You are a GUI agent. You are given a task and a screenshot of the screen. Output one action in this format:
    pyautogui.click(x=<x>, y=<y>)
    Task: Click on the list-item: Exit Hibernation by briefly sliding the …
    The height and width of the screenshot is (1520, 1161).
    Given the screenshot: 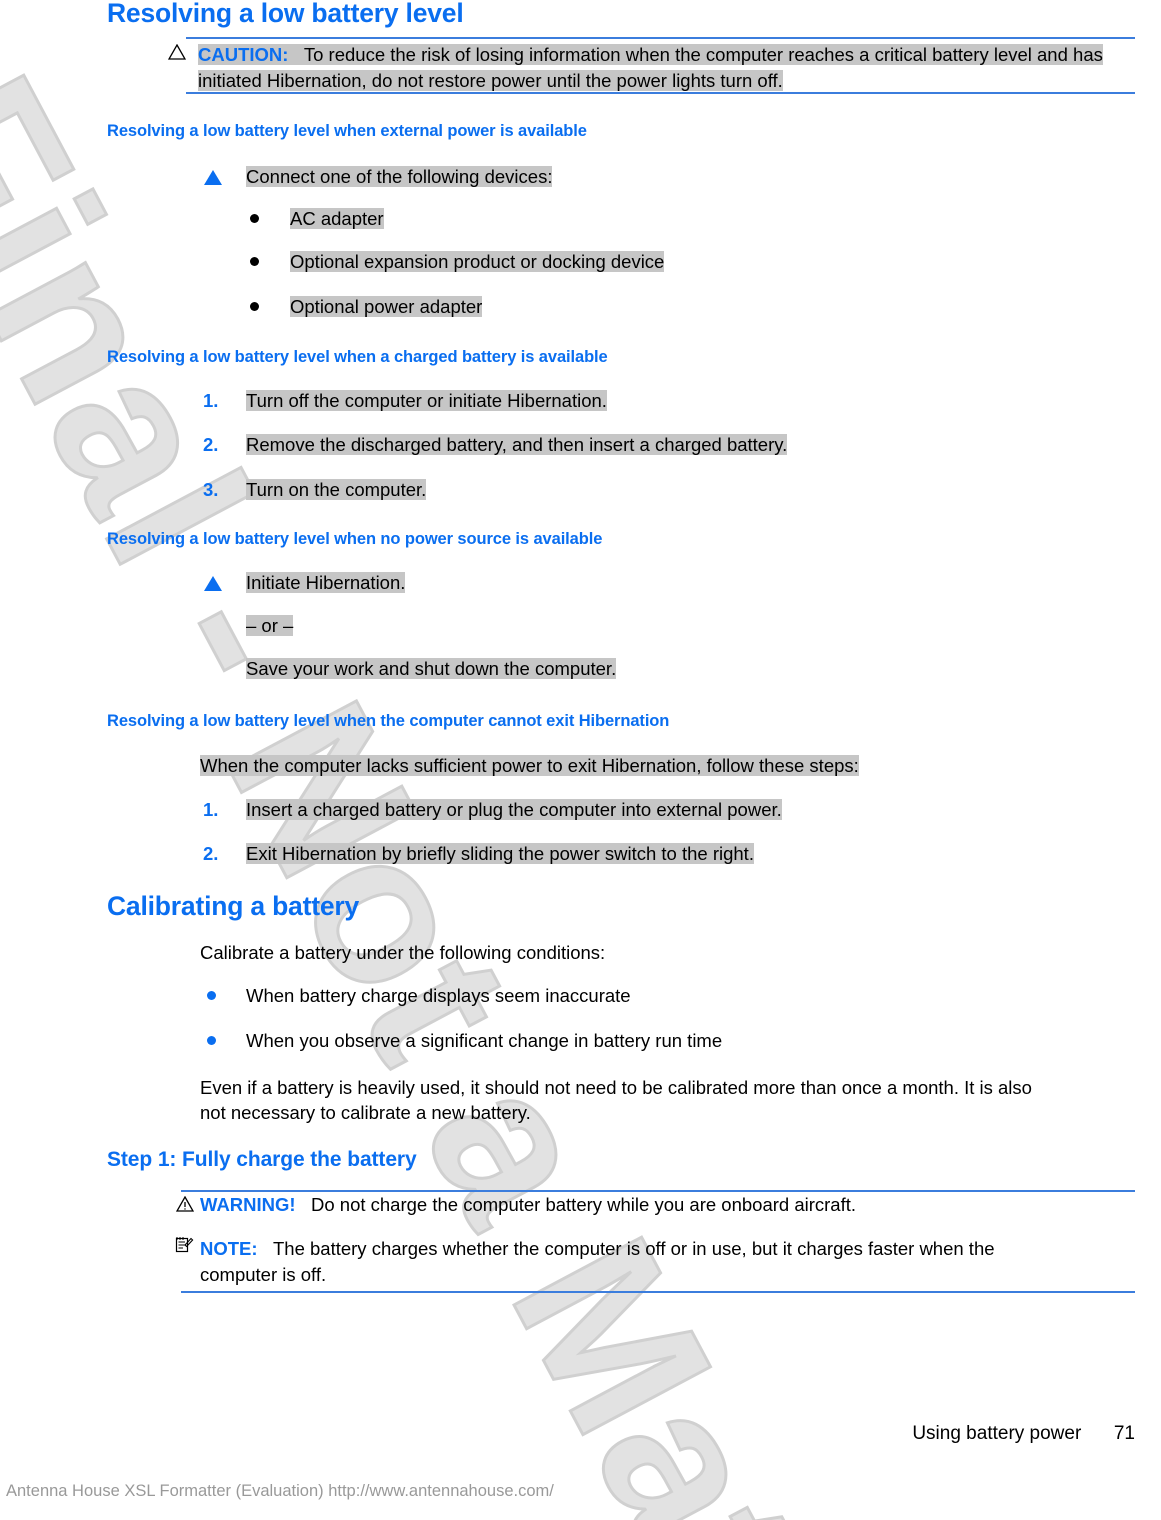 What is the action you would take?
    pyautogui.click(x=500, y=853)
    